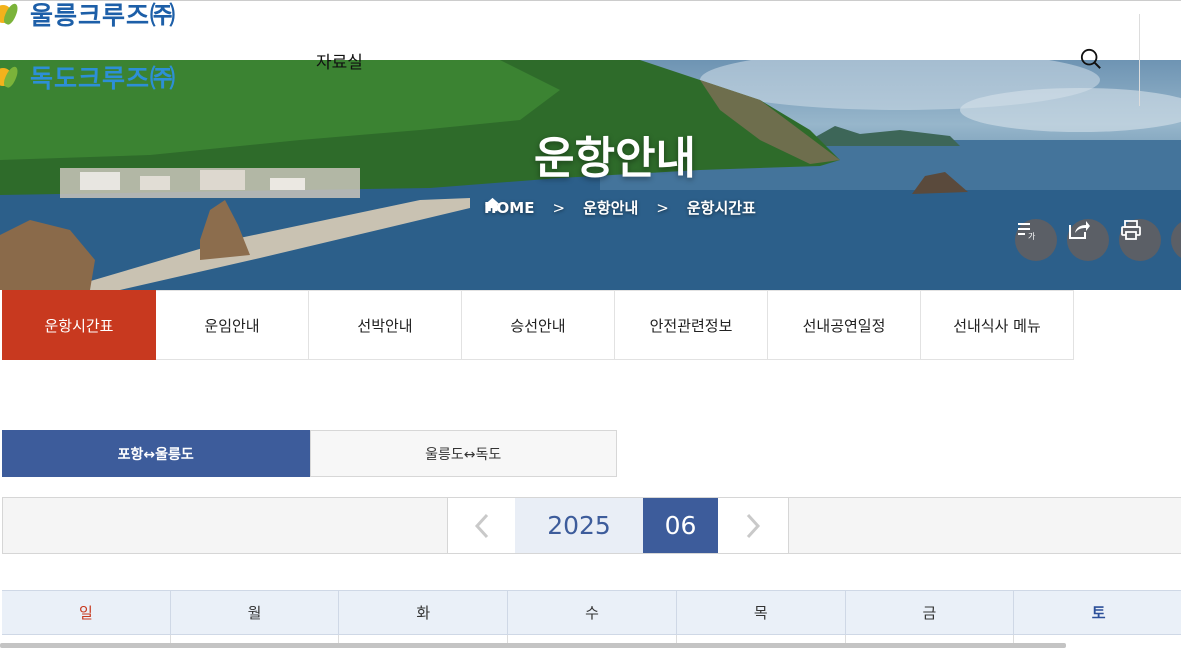  Describe the element at coordinates (385, 325) in the screenshot. I see `tab-vessel: 선박안내` at that location.